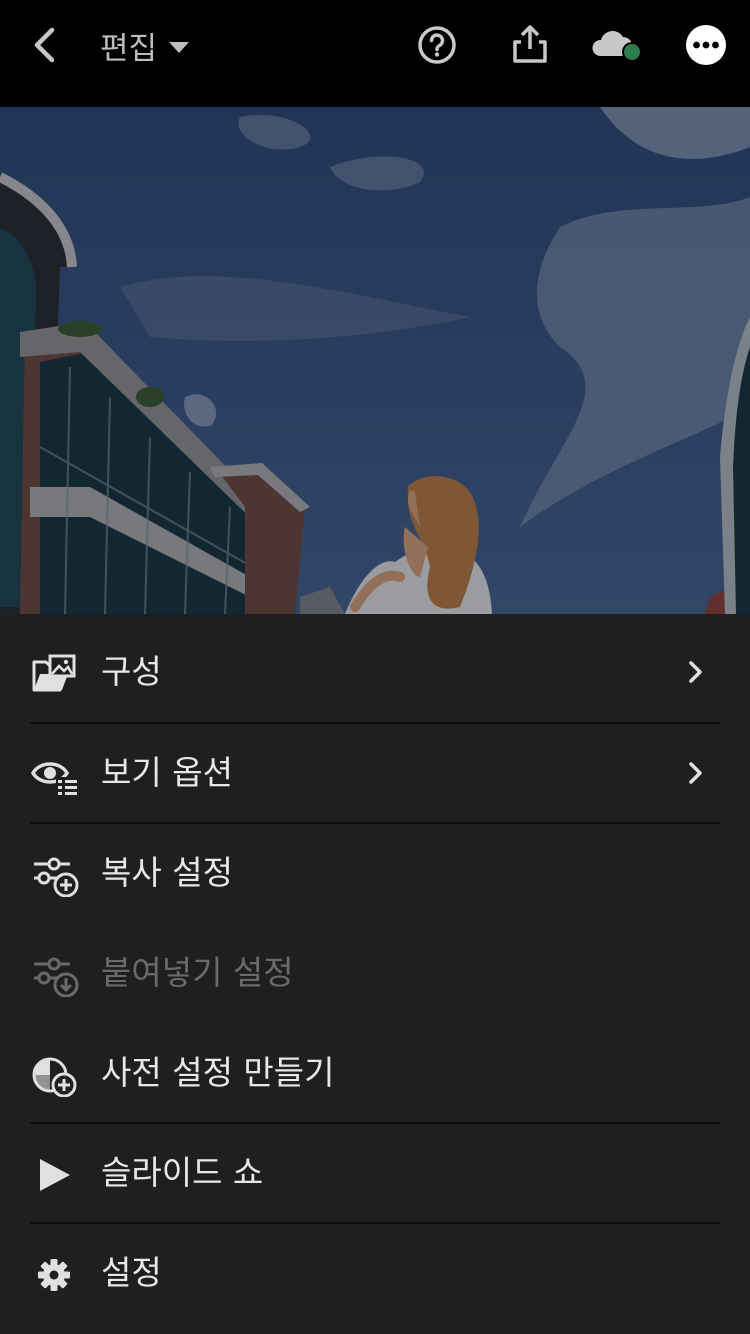 The image size is (750, 1334). What do you see at coordinates (197, 972) in the screenshot?
I see `menu-item-label: 붙여넣기 설정` at bounding box center [197, 972].